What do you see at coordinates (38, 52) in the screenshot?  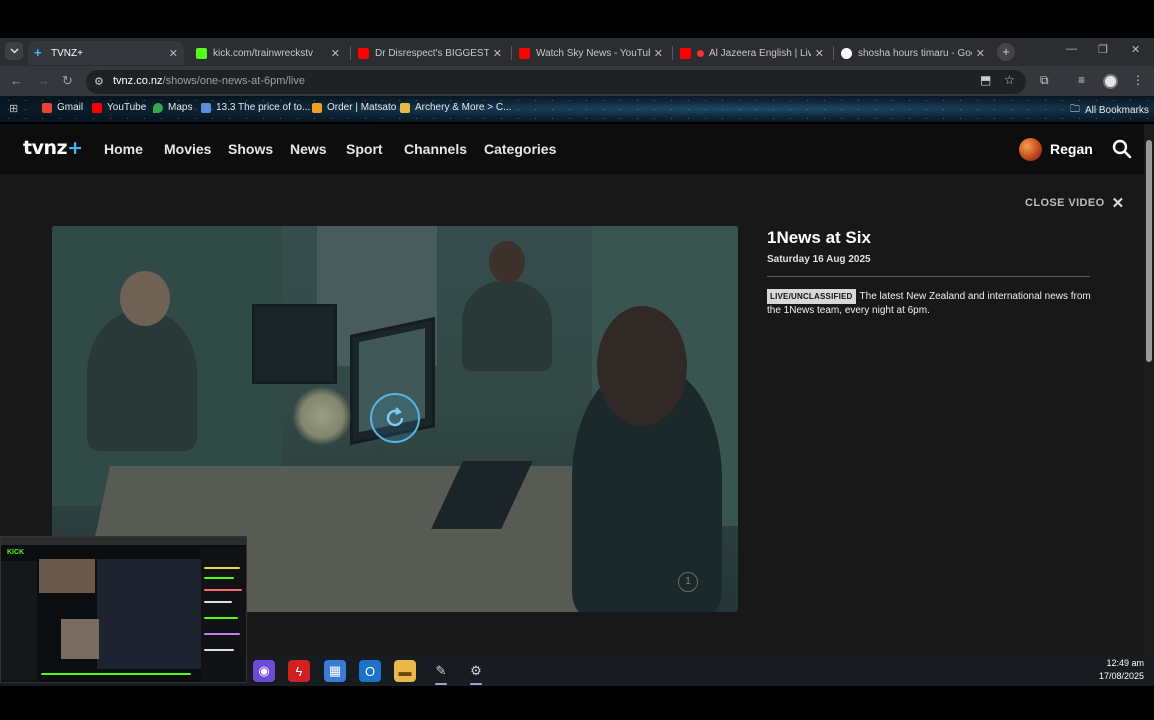 I see `tvnz-favicon-icon: +` at bounding box center [38, 52].